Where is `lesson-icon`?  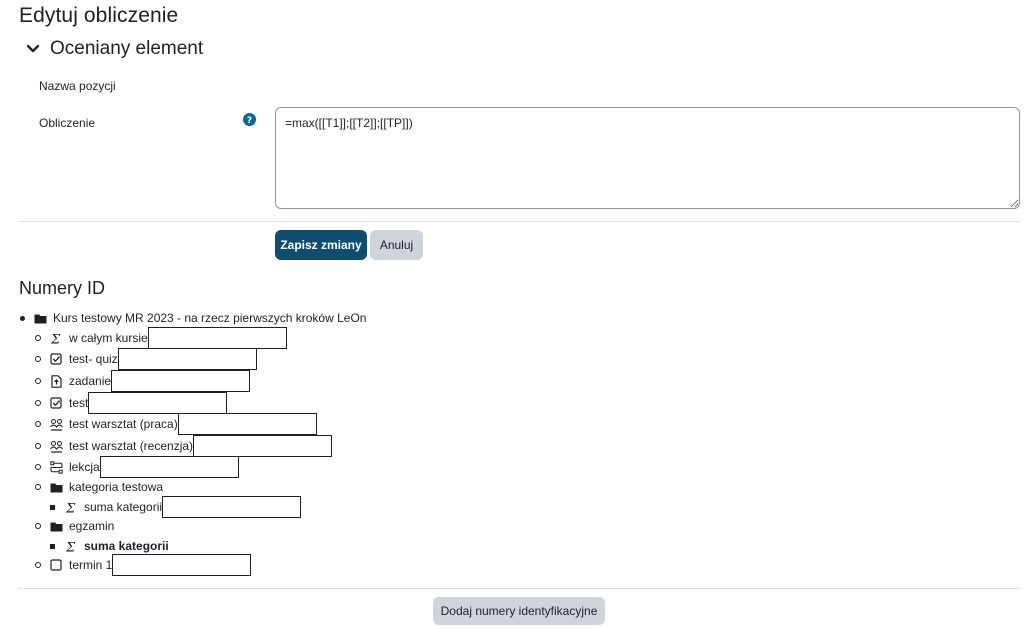
lesson-icon is located at coordinates (56, 467).